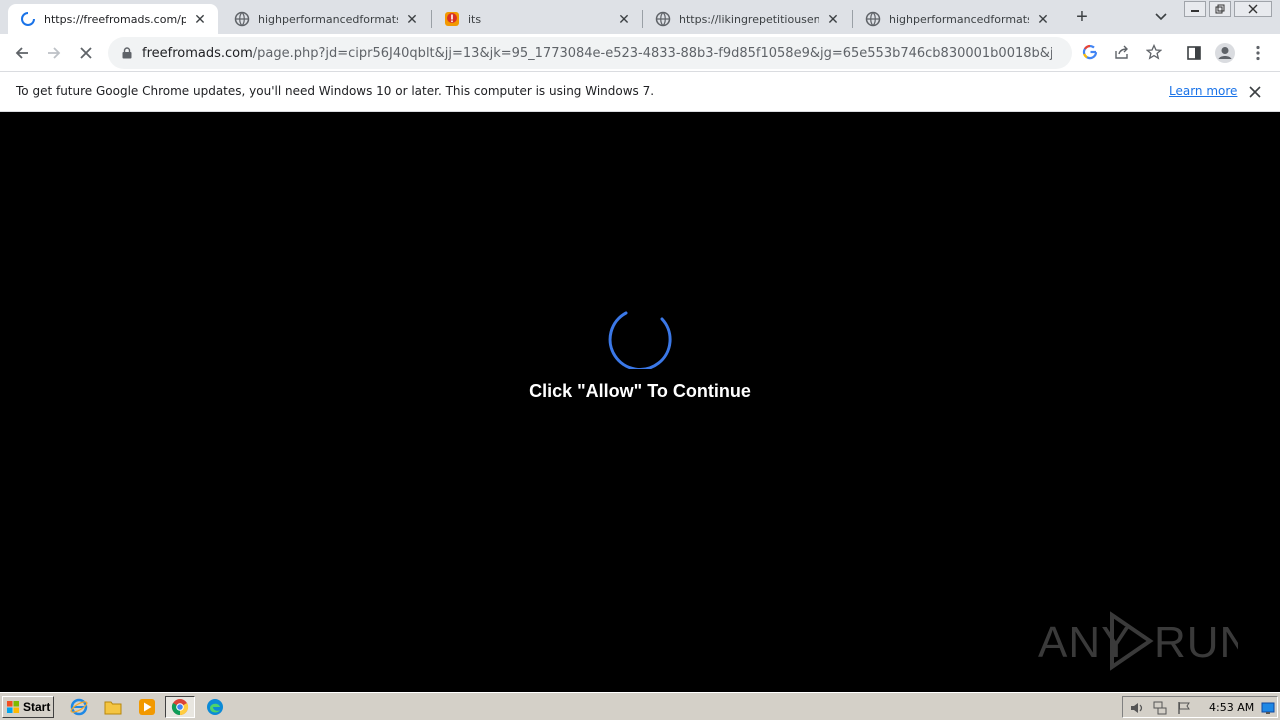  What do you see at coordinates (197, 53) in the screenshot?
I see `url-domain: freefromads.com` at bounding box center [197, 53].